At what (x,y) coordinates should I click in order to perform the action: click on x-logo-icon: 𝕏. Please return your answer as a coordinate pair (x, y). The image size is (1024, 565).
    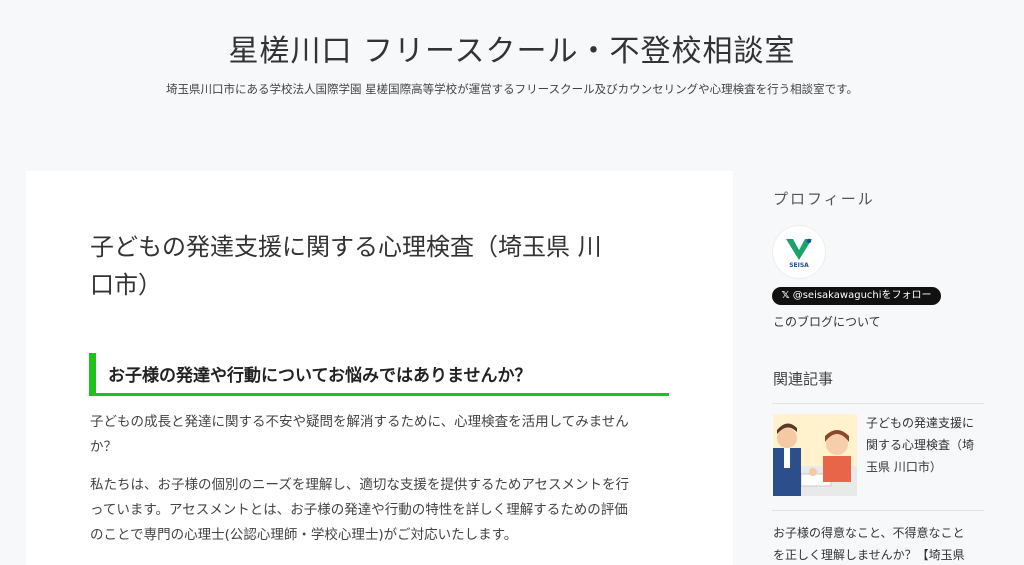
    Looking at the image, I should click on (785, 295).